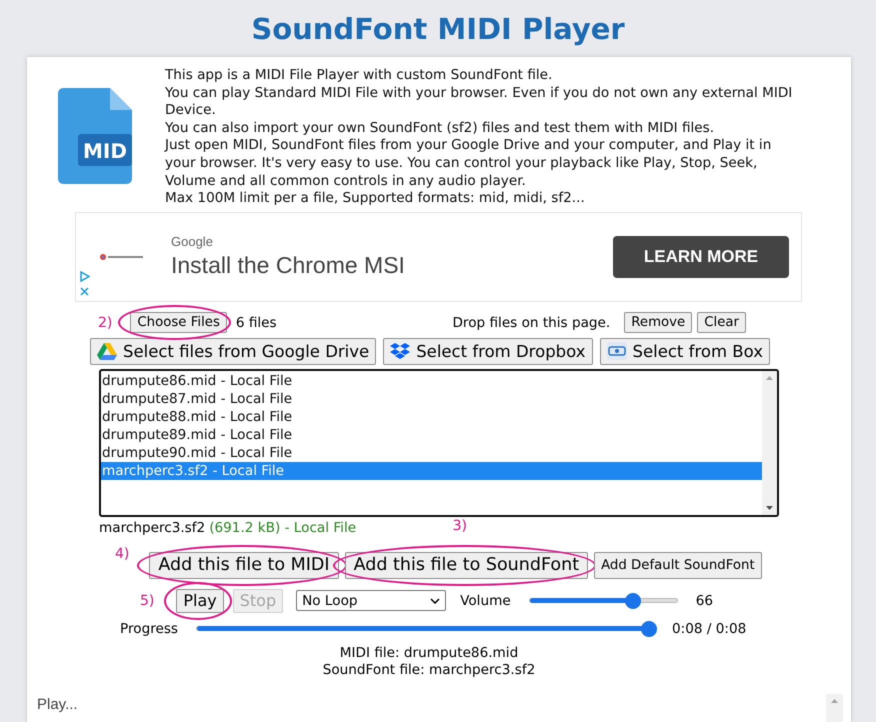  Describe the element at coordinates (709, 628) in the screenshot. I see `playback-time: 0:08 / 0:08` at that location.